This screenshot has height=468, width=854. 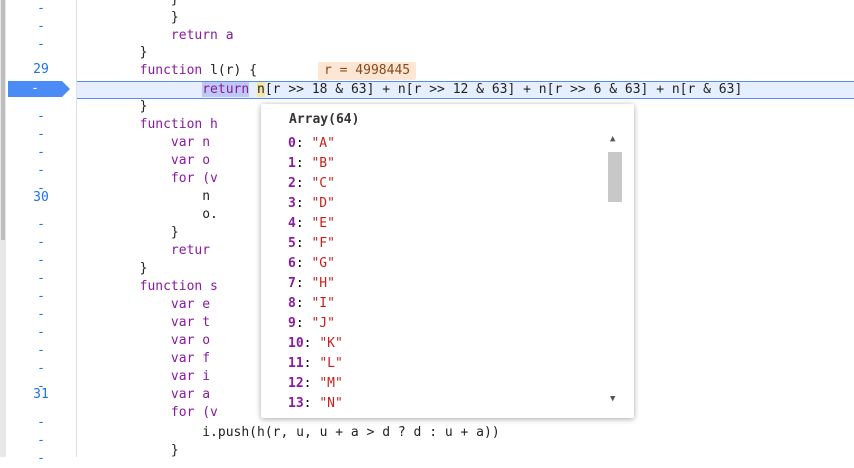 I want to click on code-text: l(r) {, so click(x=234, y=70).